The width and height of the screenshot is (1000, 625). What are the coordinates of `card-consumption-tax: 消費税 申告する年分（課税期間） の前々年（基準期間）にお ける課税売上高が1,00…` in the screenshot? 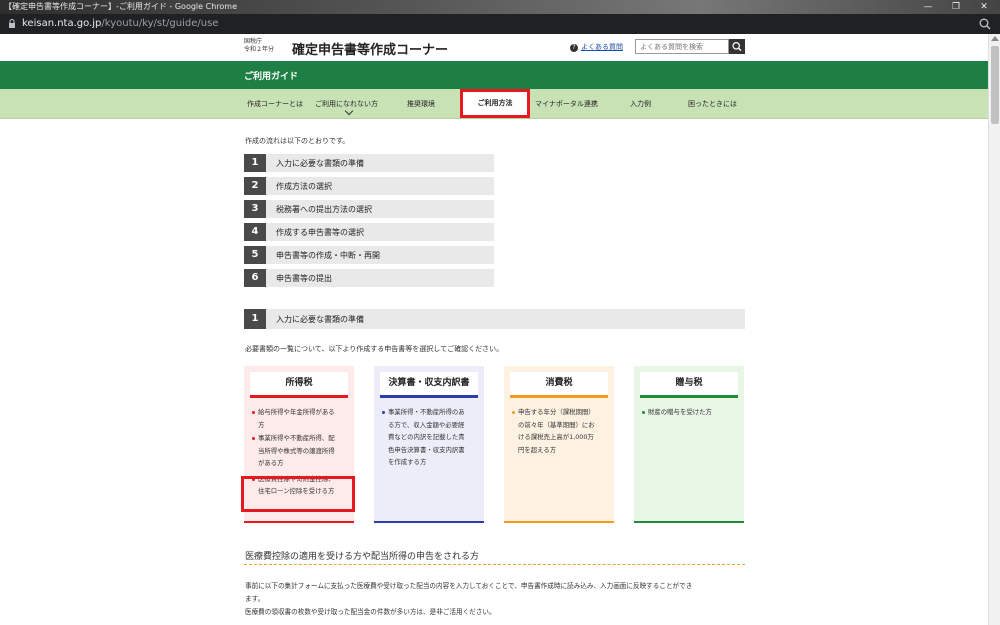 It's located at (559, 444).